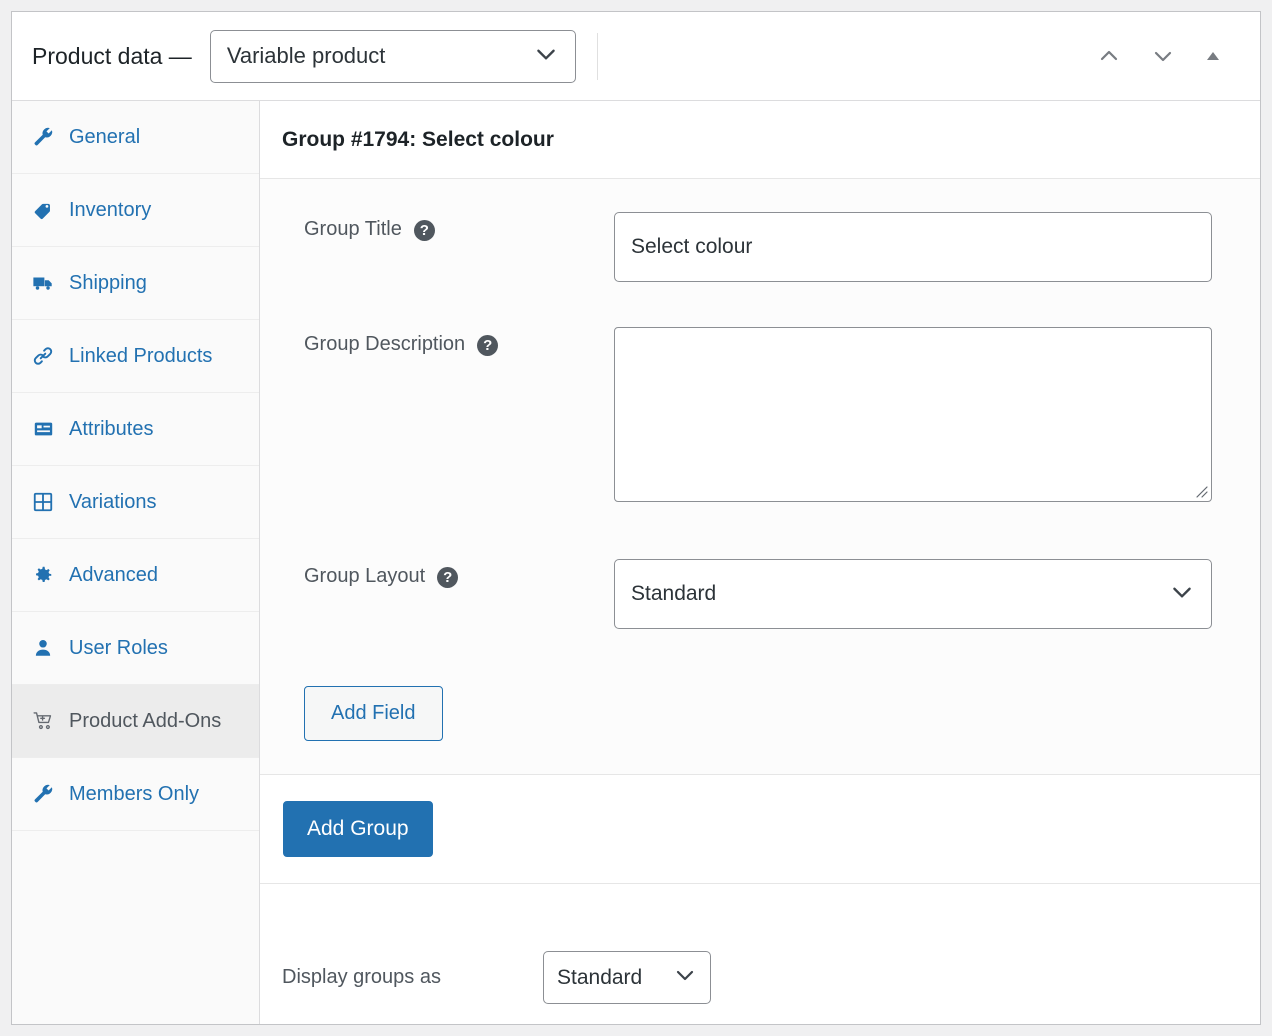  I want to click on sidebar-item-shipping: Shipping, so click(135, 283).